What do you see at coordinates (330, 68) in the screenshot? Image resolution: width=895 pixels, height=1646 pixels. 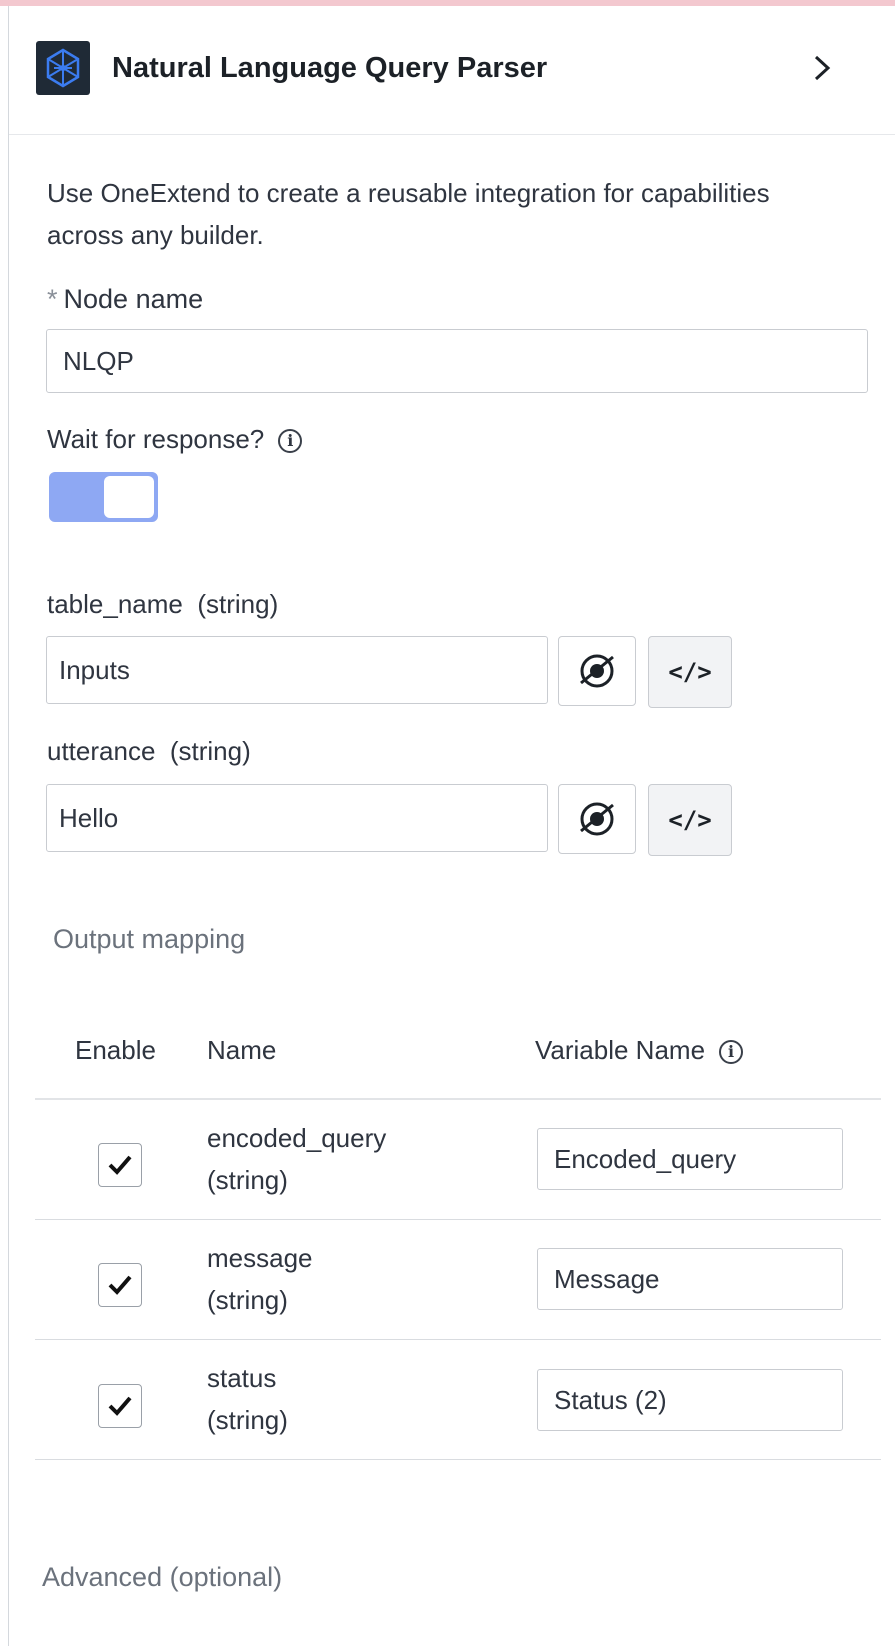 I see `panel-title: Natural Language Query Parser` at bounding box center [330, 68].